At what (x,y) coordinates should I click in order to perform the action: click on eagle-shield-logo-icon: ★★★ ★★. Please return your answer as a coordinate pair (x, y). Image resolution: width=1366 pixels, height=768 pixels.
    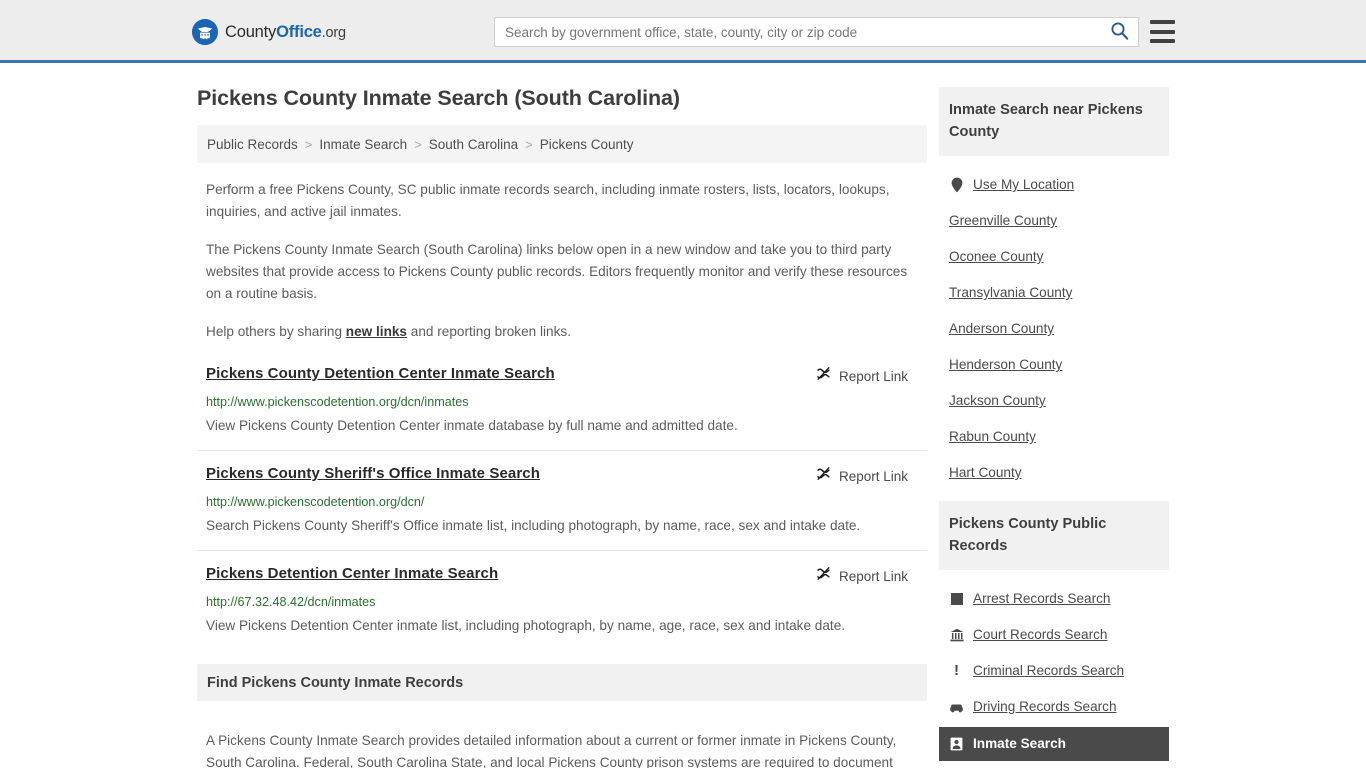
    Looking at the image, I should click on (205, 32).